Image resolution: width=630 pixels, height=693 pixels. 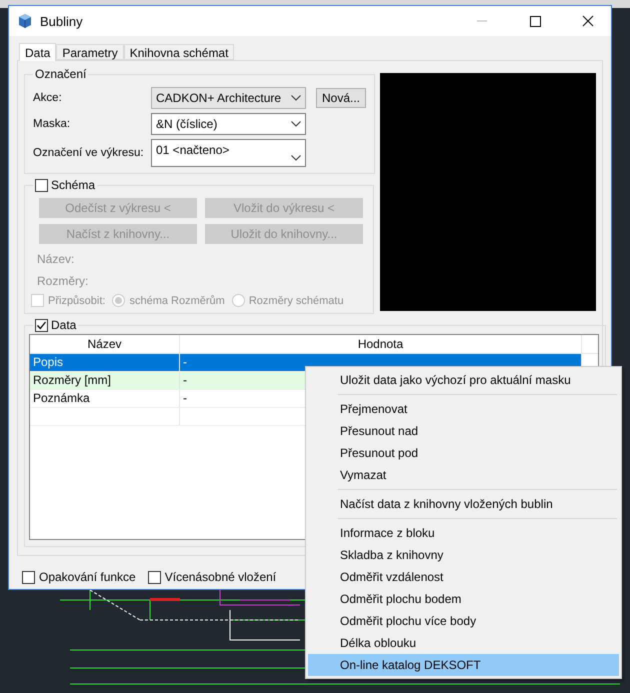 I want to click on group-title: Schéma, so click(x=73, y=185).